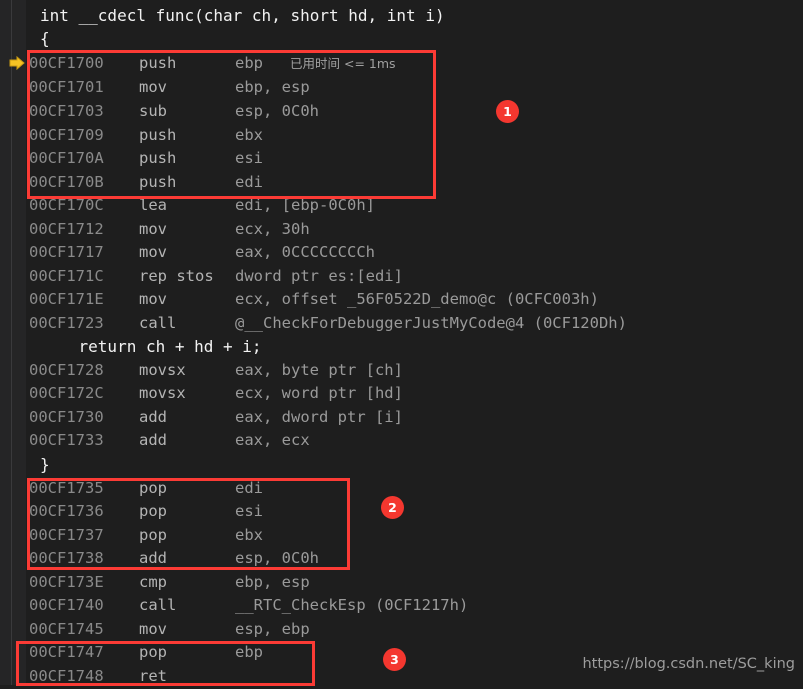 This screenshot has width=803, height=689. What do you see at coordinates (45, 38) in the screenshot?
I see `source-code-text: {` at bounding box center [45, 38].